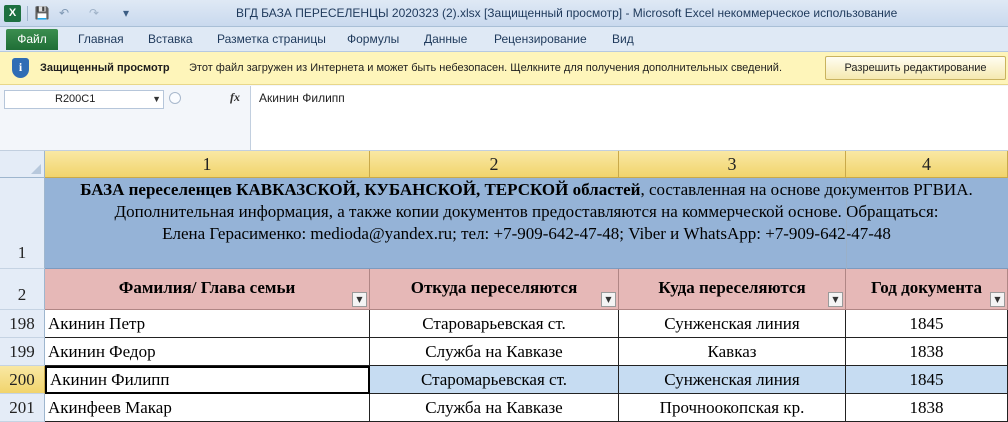  Describe the element at coordinates (101, 39) in the screenshot. I see `tab-home: Главная` at that location.